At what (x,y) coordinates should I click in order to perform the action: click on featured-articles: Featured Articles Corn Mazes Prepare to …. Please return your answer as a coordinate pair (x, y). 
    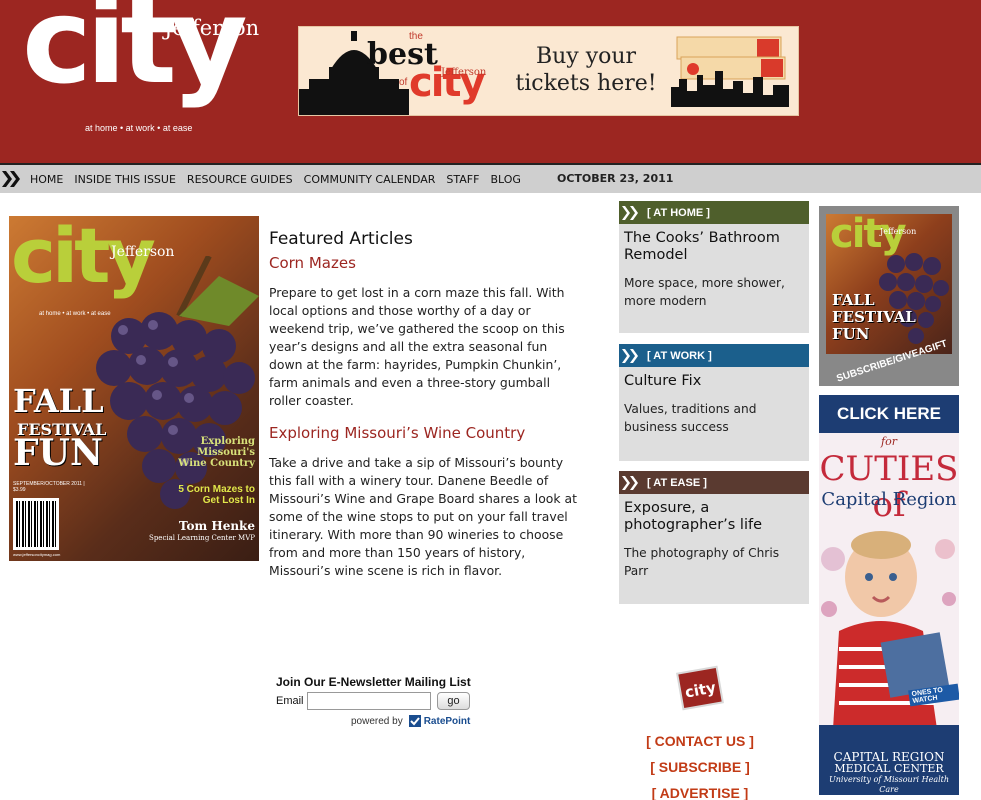
    Looking at the image, I should click on (424, 404).